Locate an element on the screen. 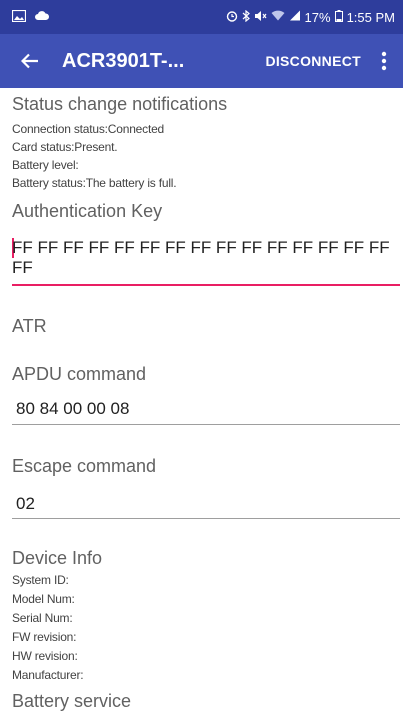  mute-icon is located at coordinates (260, 17).